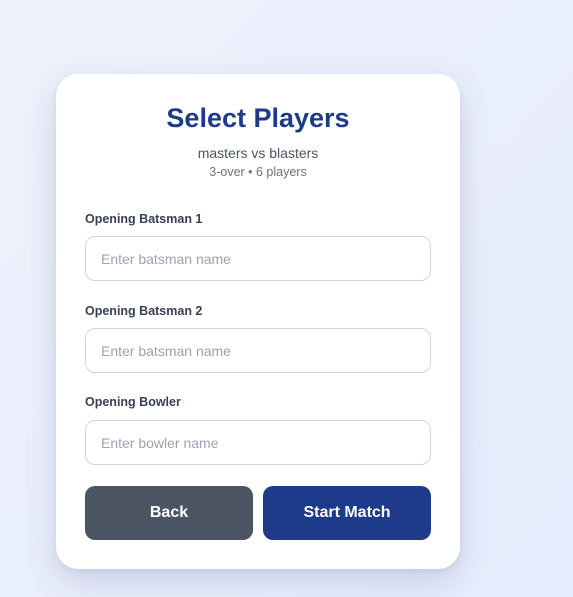 The height and width of the screenshot is (597, 573). Describe the element at coordinates (169, 513) in the screenshot. I see `back-button: Back` at that location.